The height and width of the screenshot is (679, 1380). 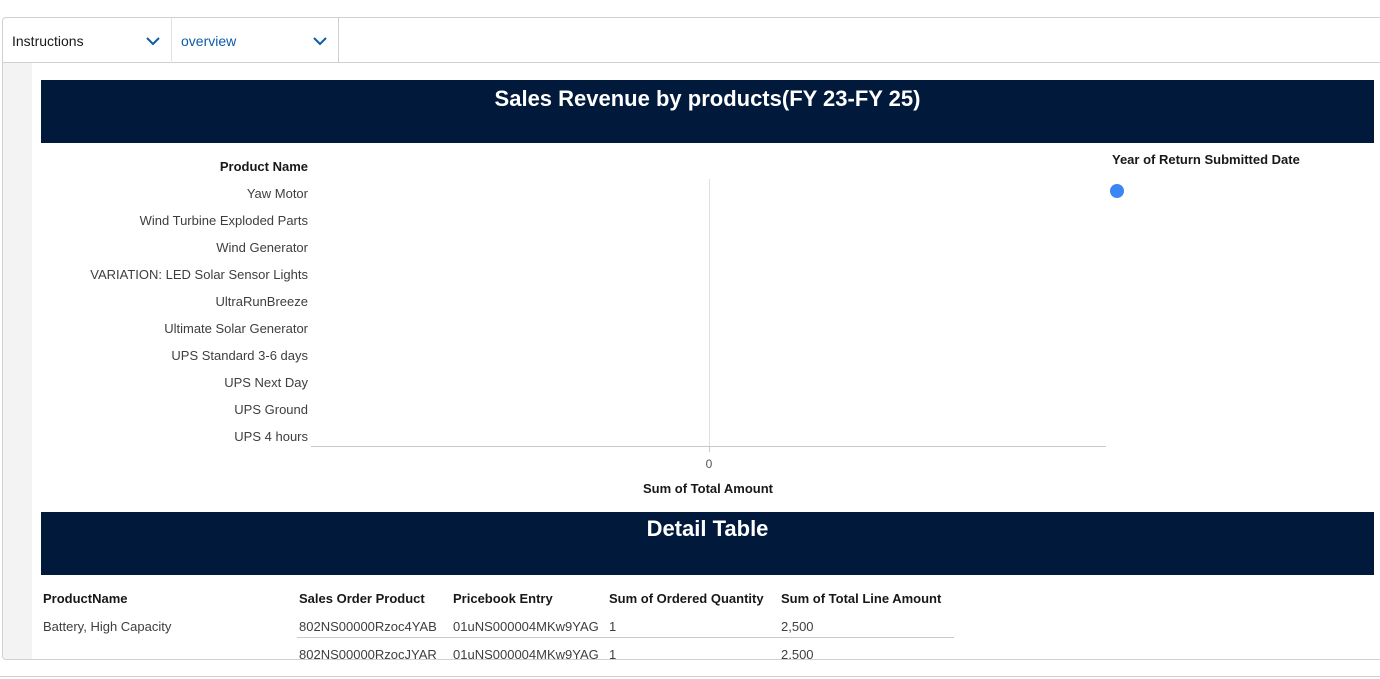 What do you see at coordinates (271, 436) in the screenshot?
I see `y-axis-category-label: UPS 4 hours` at bounding box center [271, 436].